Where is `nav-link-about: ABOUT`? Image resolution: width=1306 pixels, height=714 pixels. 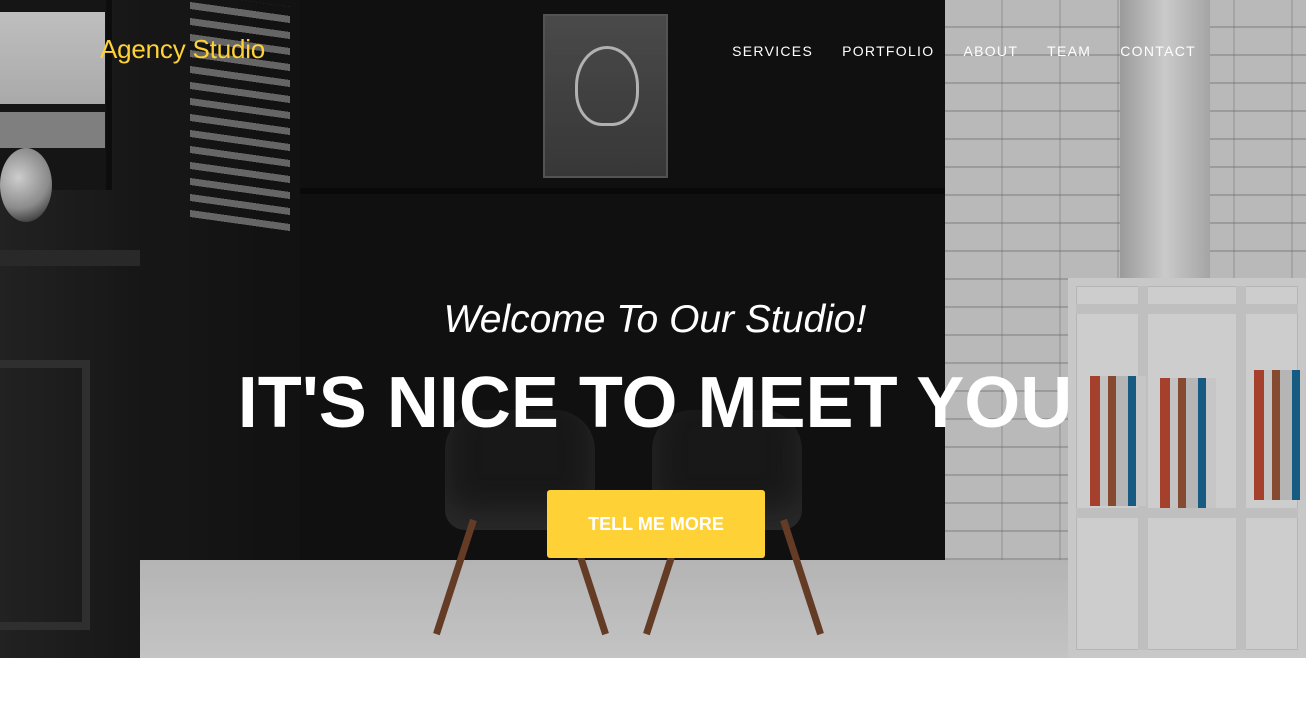
nav-link-about: ABOUT is located at coordinates (990, 51).